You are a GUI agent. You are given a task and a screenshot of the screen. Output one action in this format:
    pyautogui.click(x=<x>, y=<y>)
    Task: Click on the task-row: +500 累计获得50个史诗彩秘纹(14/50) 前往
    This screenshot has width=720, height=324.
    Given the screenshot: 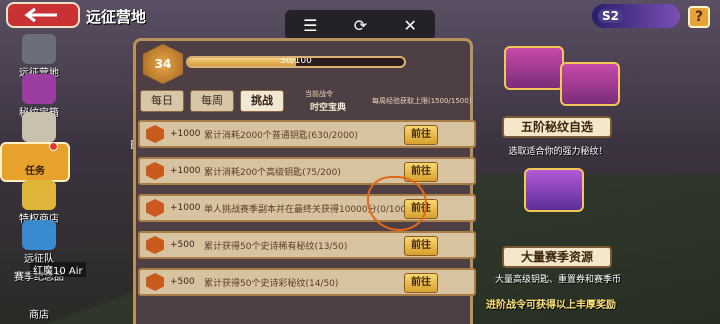 What is the action you would take?
    pyautogui.click(x=307, y=282)
    